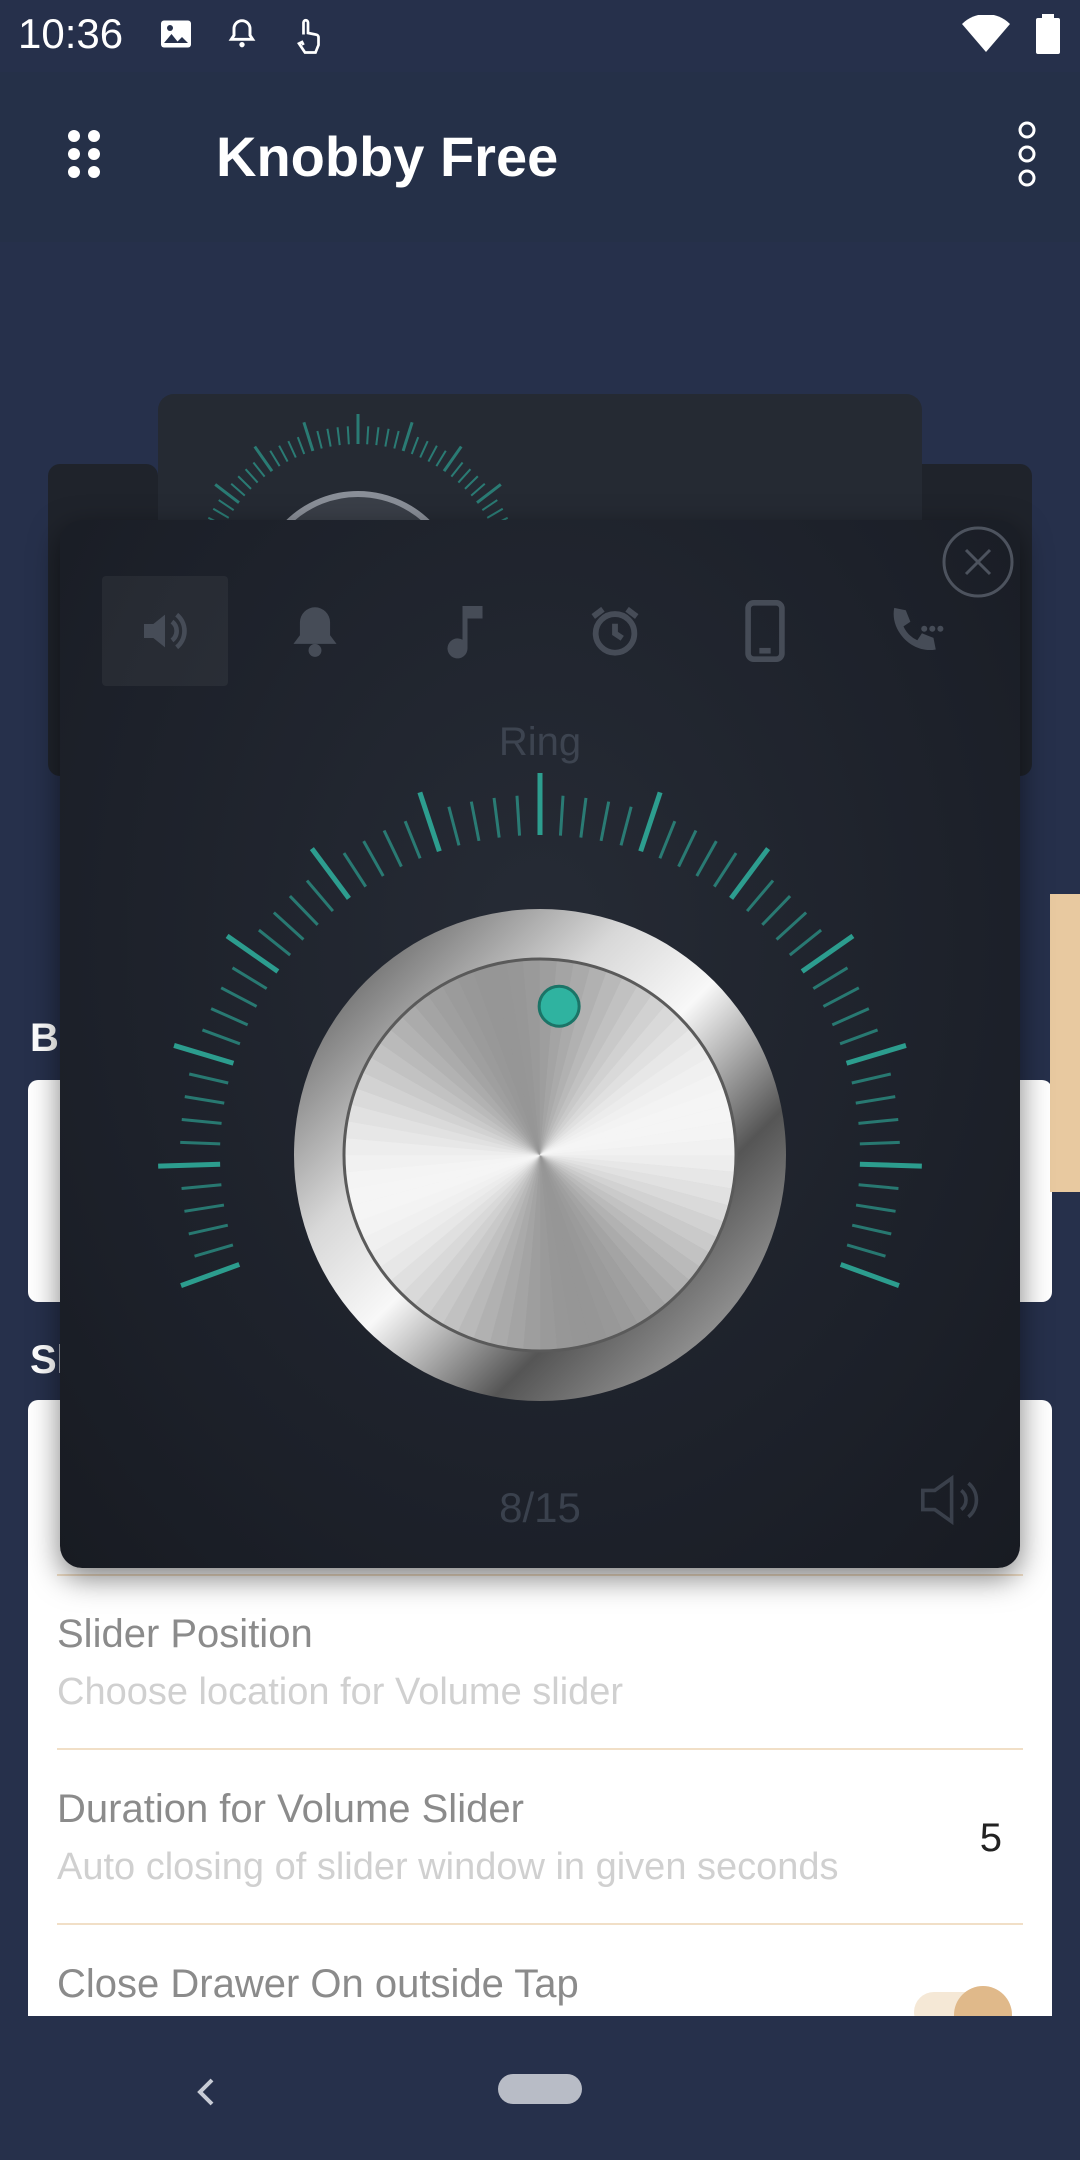 The image size is (1080, 2160). Describe the element at coordinates (185, 1634) in the screenshot. I see `setting-title: Slider Position` at that location.